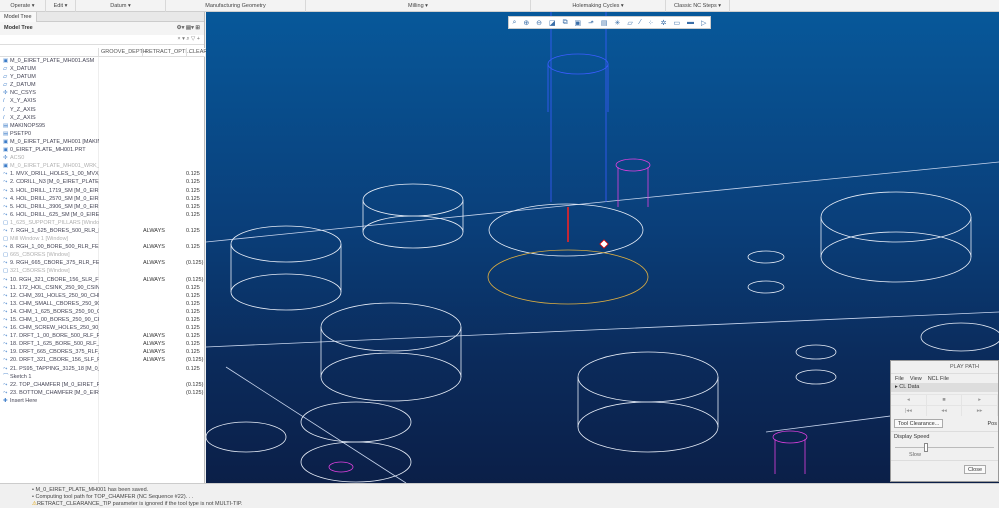  What do you see at coordinates (102, 101) in the screenshot?
I see `tree-row: / X_Y_AXIS` at bounding box center [102, 101].